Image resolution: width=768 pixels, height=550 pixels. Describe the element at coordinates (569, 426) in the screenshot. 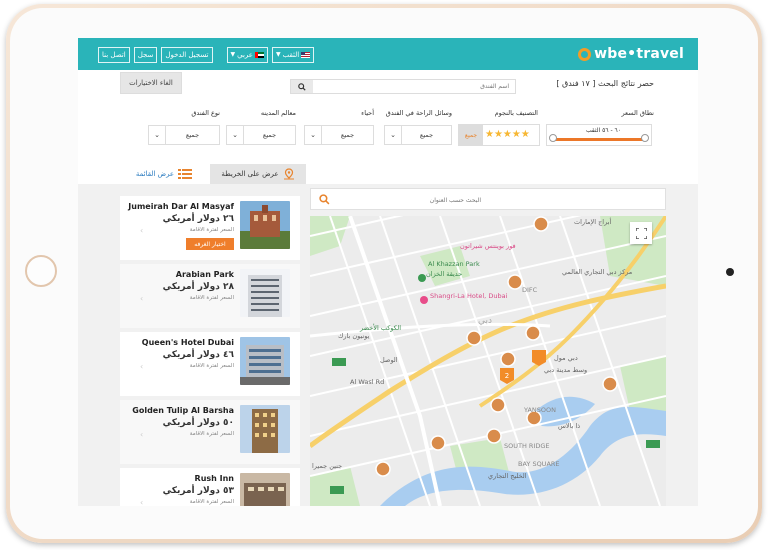

I see `map-label: ذا بالاس` at that location.